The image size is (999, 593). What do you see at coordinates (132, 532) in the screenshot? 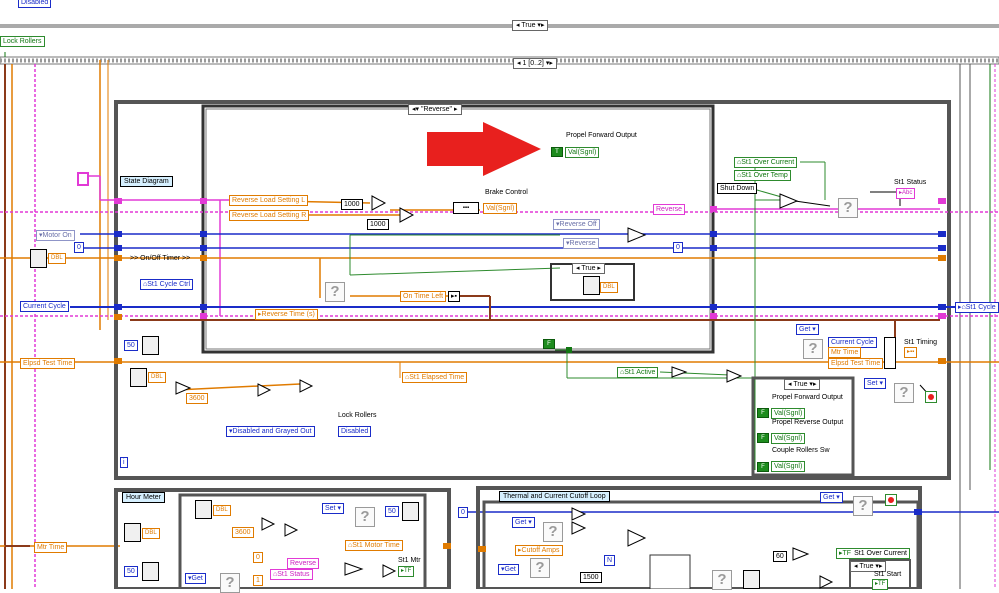
I see `hm-tick-icon` at bounding box center [132, 532].